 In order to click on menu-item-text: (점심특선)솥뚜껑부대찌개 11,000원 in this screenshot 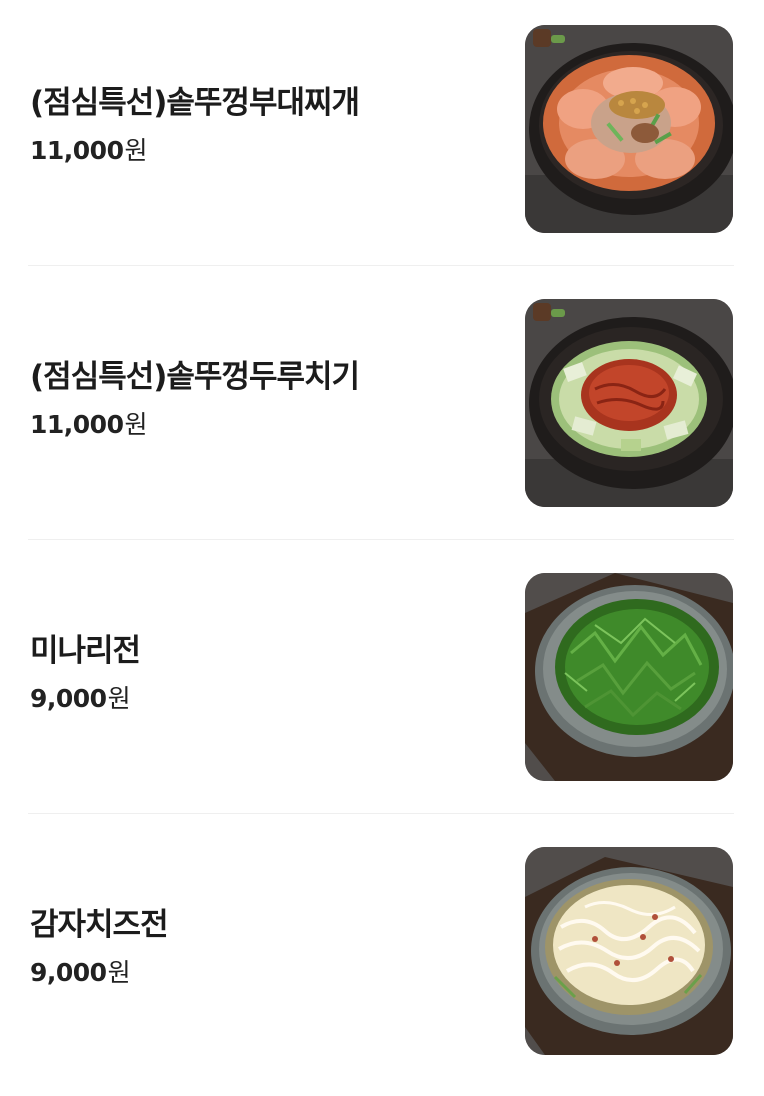, I will do `click(265, 125)`.